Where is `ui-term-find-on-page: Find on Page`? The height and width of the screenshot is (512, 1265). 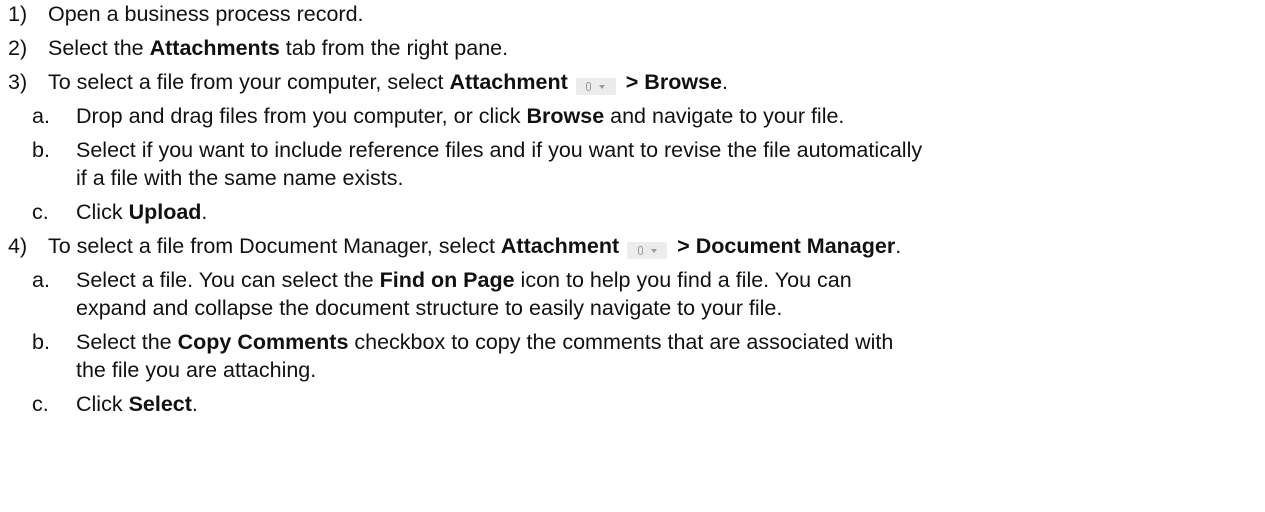
ui-term-find-on-page: Find on Page is located at coordinates (447, 280).